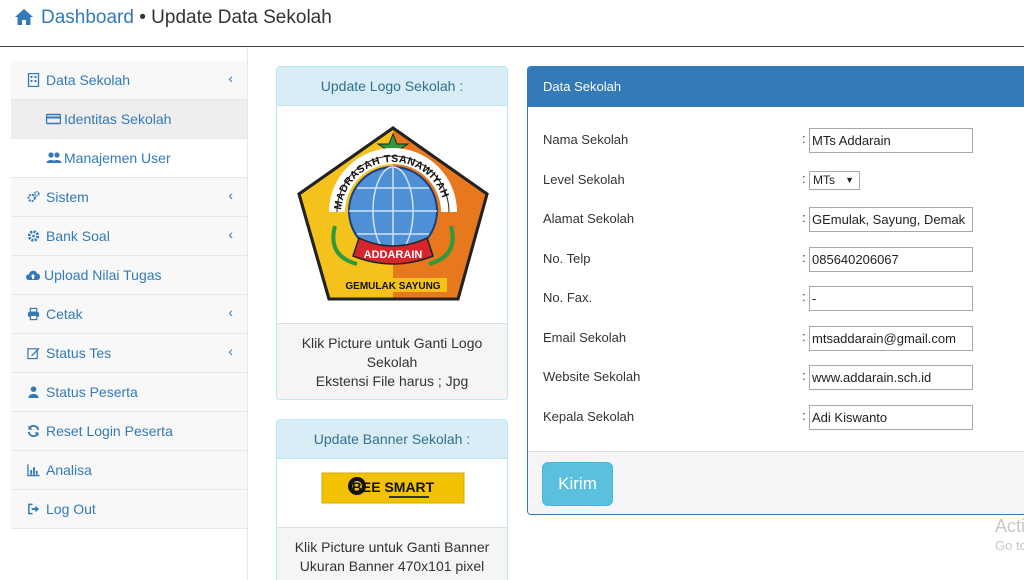 The image size is (1024, 580). I want to click on level-sekolah-select: MTs ▼, so click(834, 180).